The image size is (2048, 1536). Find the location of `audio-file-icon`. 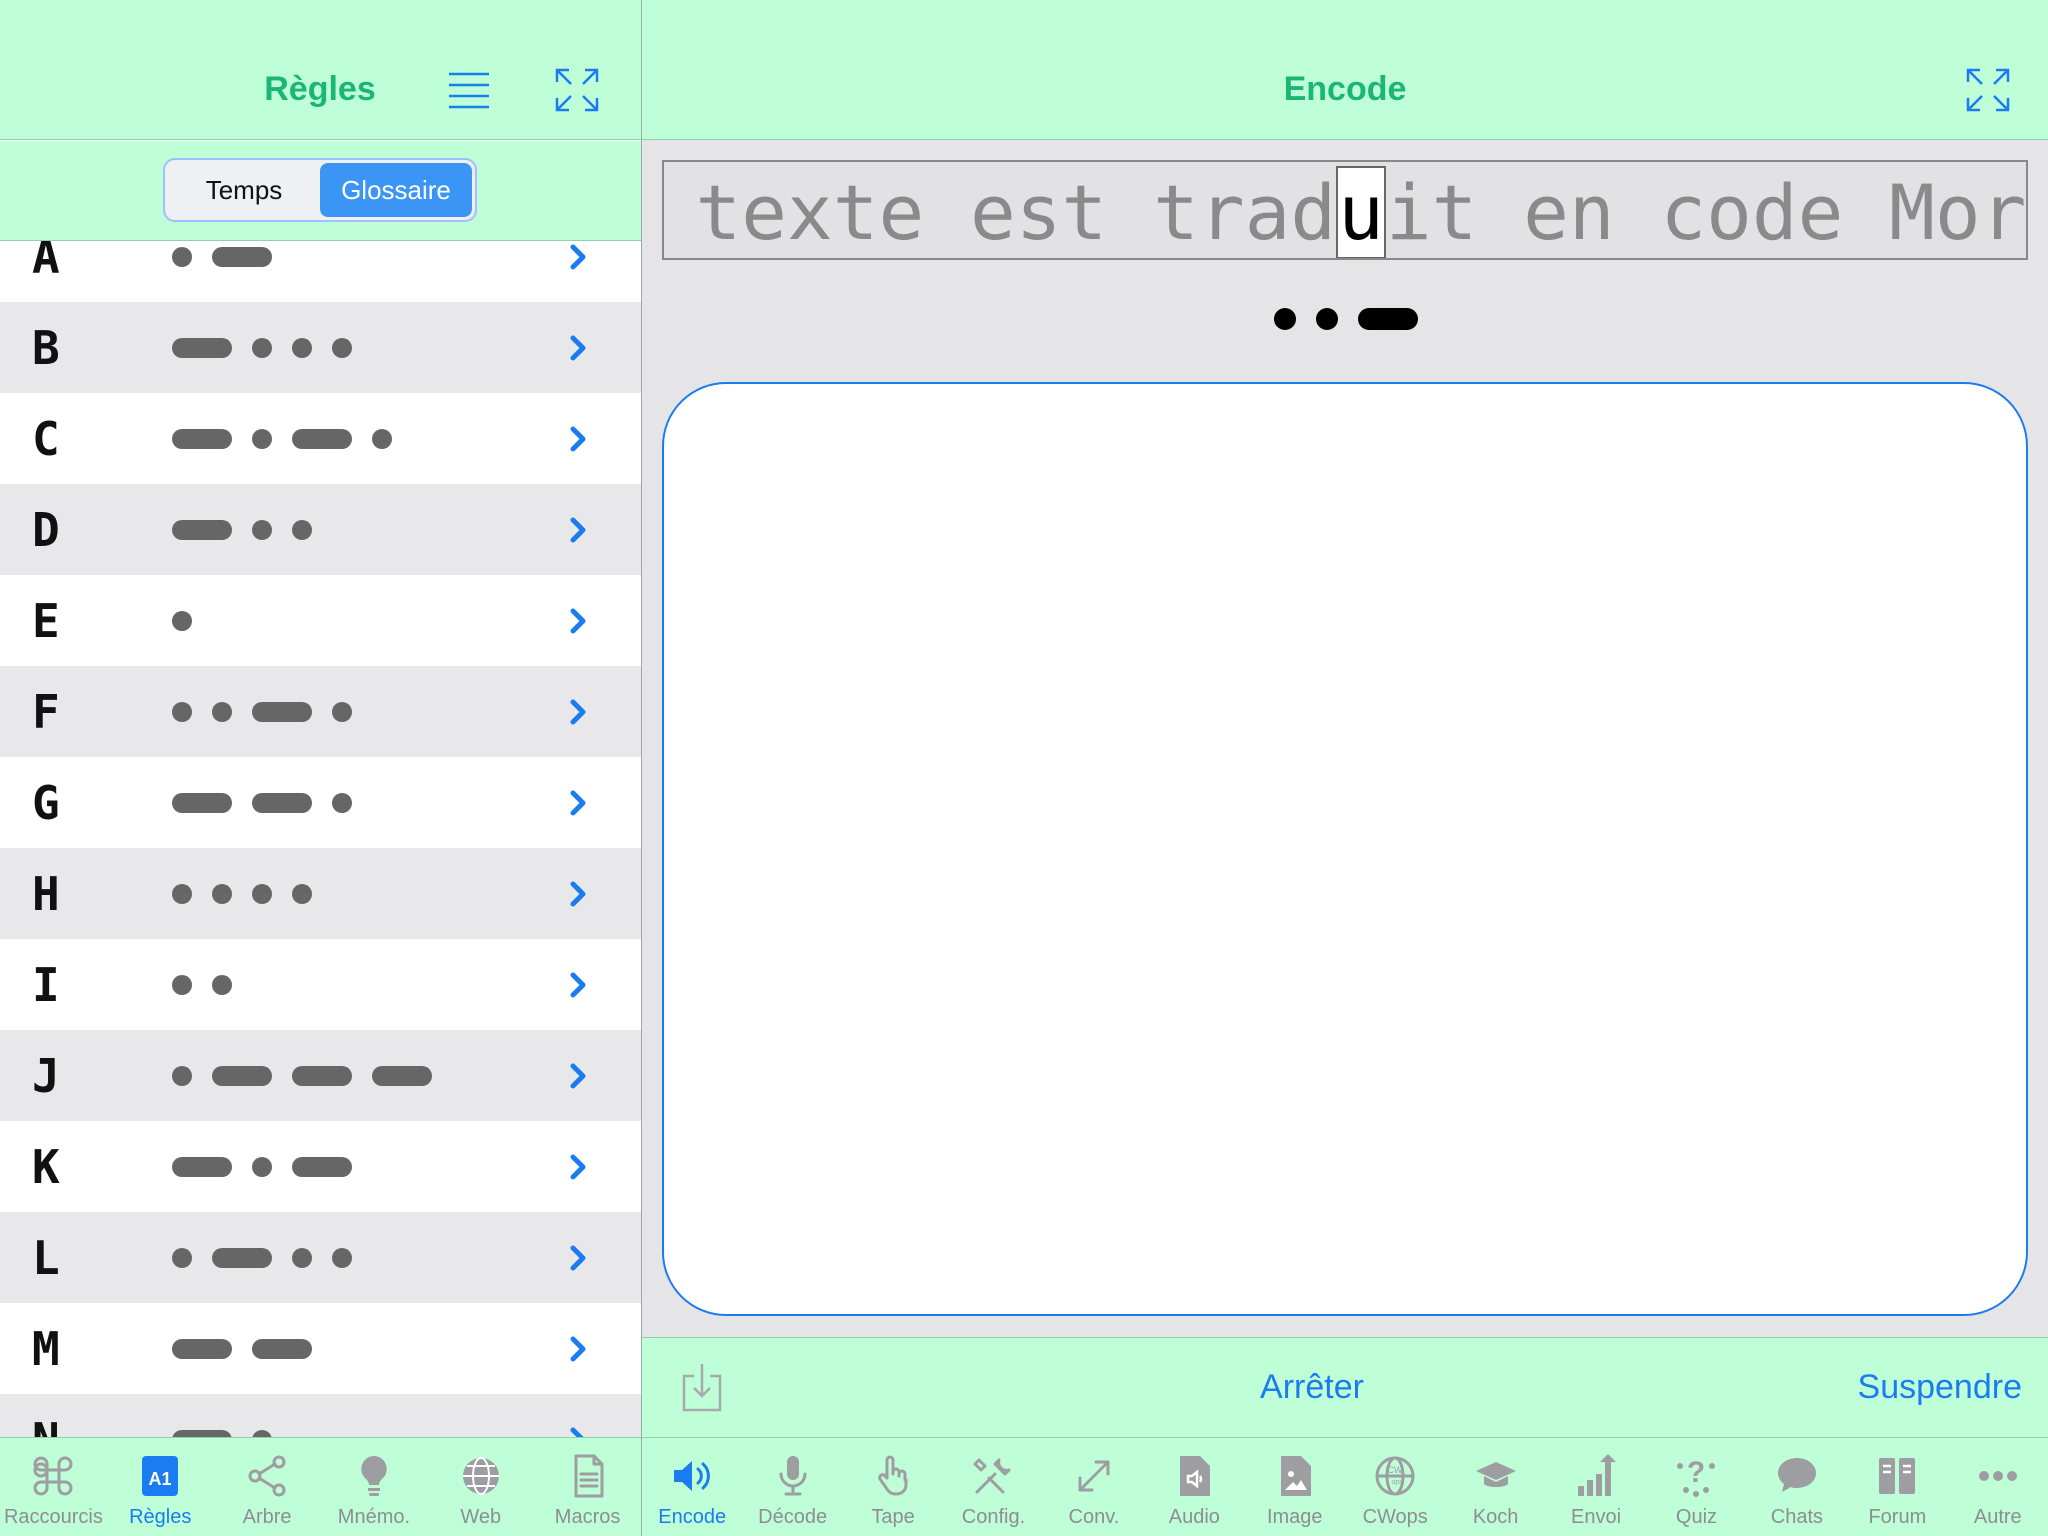

audio-file-icon is located at coordinates (1195, 1476).